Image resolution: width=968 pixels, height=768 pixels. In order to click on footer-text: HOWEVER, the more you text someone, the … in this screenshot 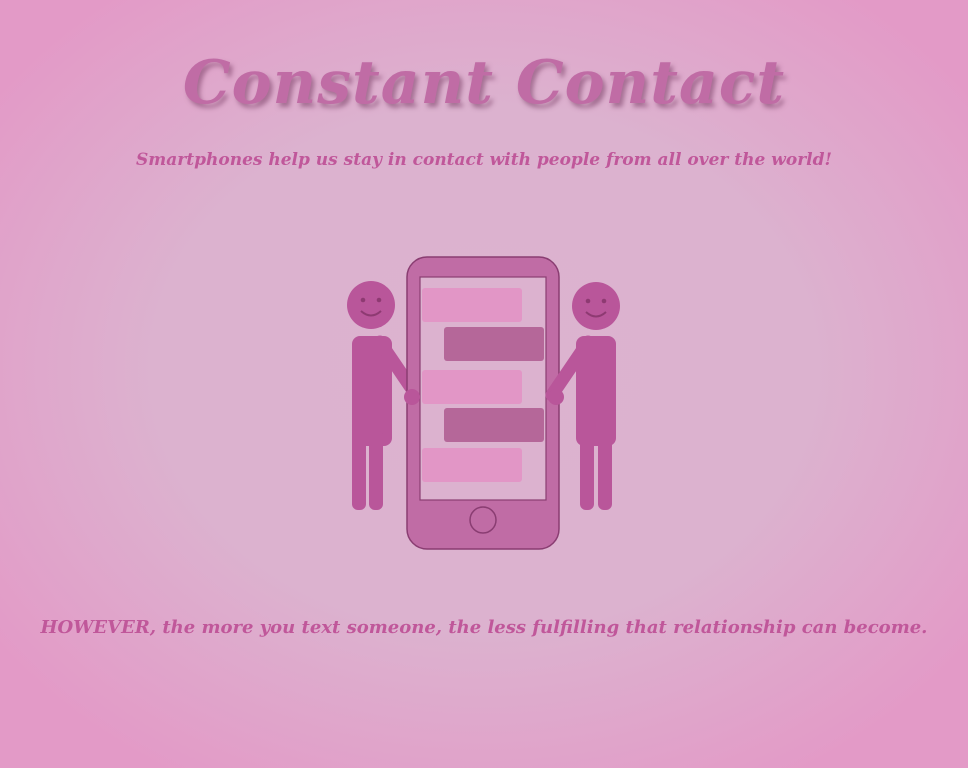, I will do `click(484, 627)`.